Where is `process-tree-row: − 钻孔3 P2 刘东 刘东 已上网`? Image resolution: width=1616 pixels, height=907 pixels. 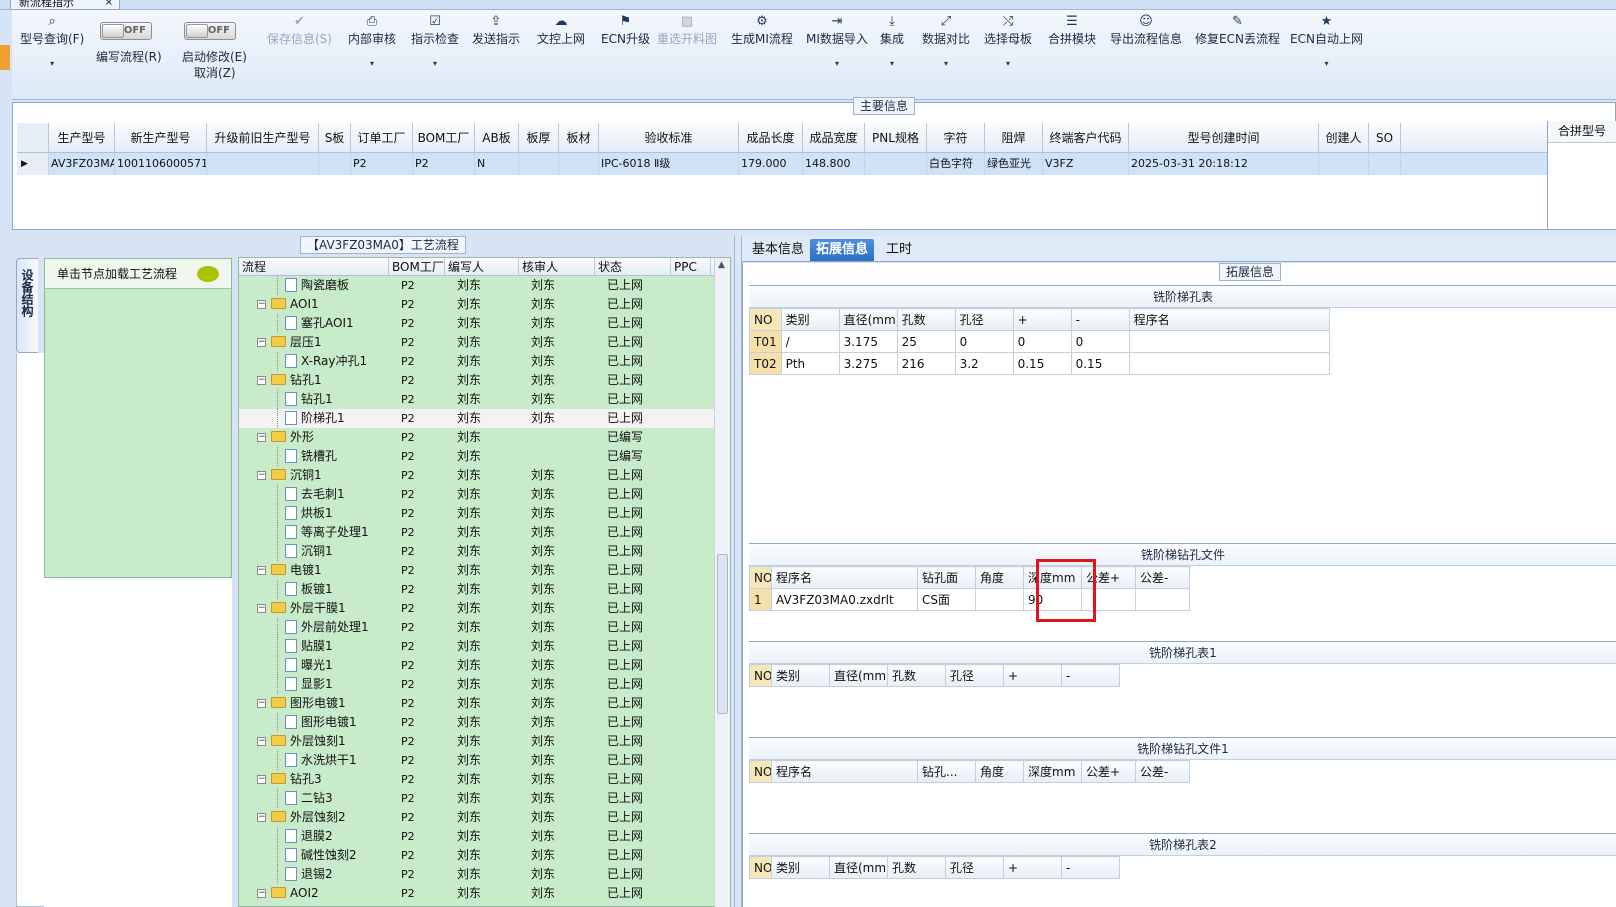 process-tree-row: − 钻孔3 P2 刘东 刘东 已上网 is located at coordinates (484, 779).